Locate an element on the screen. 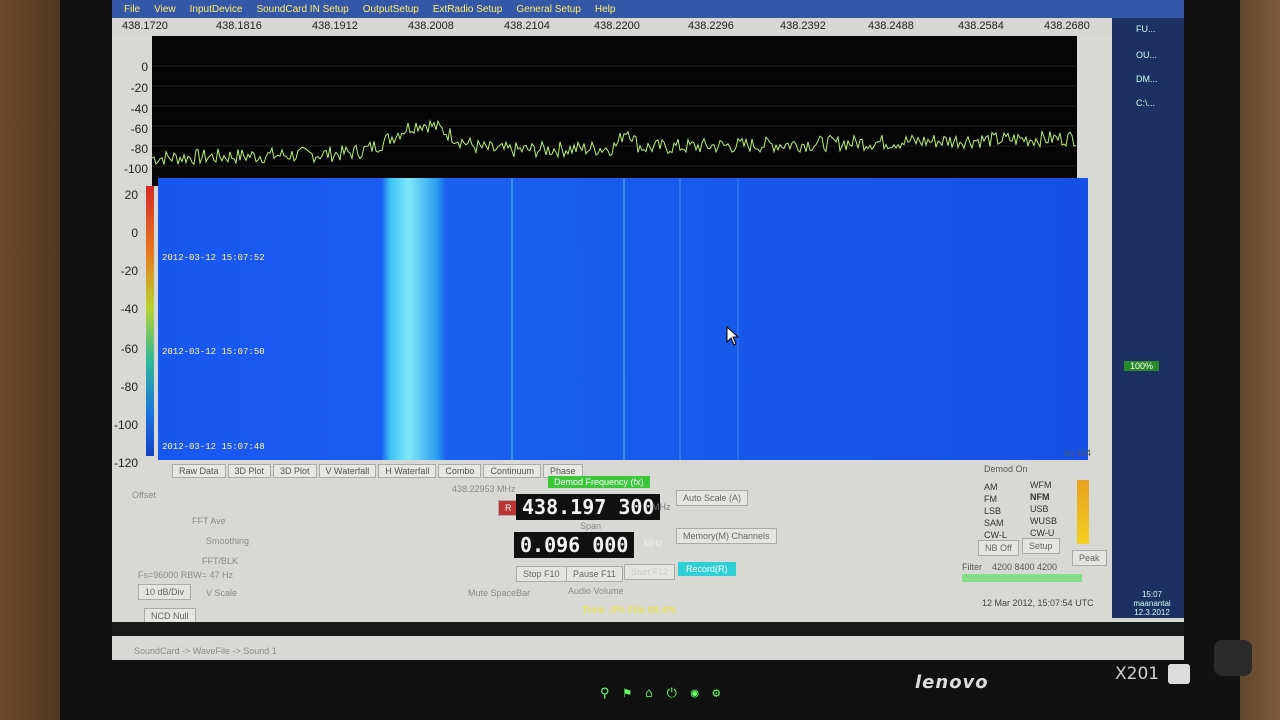 This screenshot has width=1280, height=720. menu-soundcard-in-setup: SoundCard IN Setup is located at coordinates (302, 9).